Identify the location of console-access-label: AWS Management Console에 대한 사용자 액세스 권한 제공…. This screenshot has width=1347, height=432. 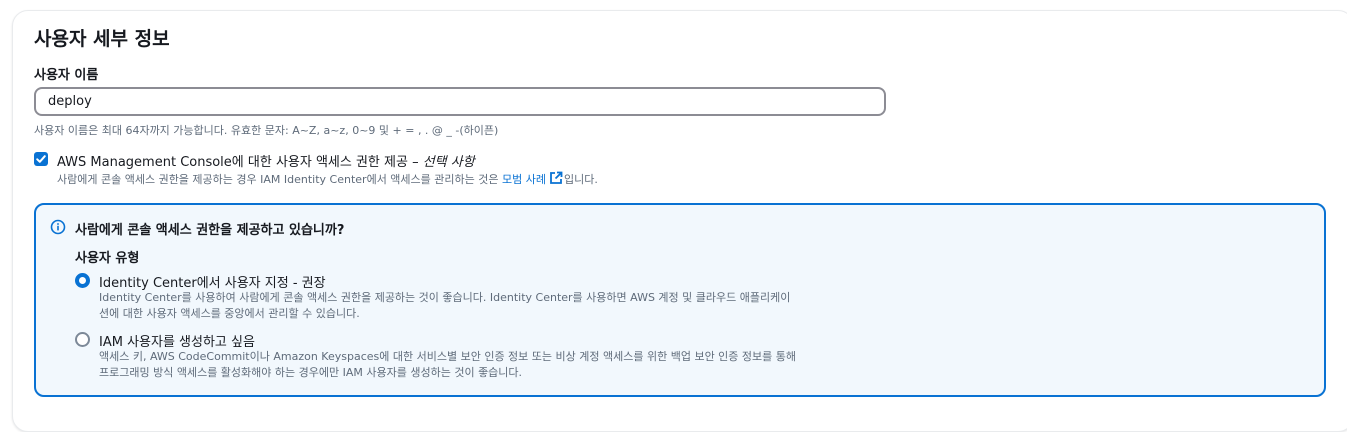
(266, 160).